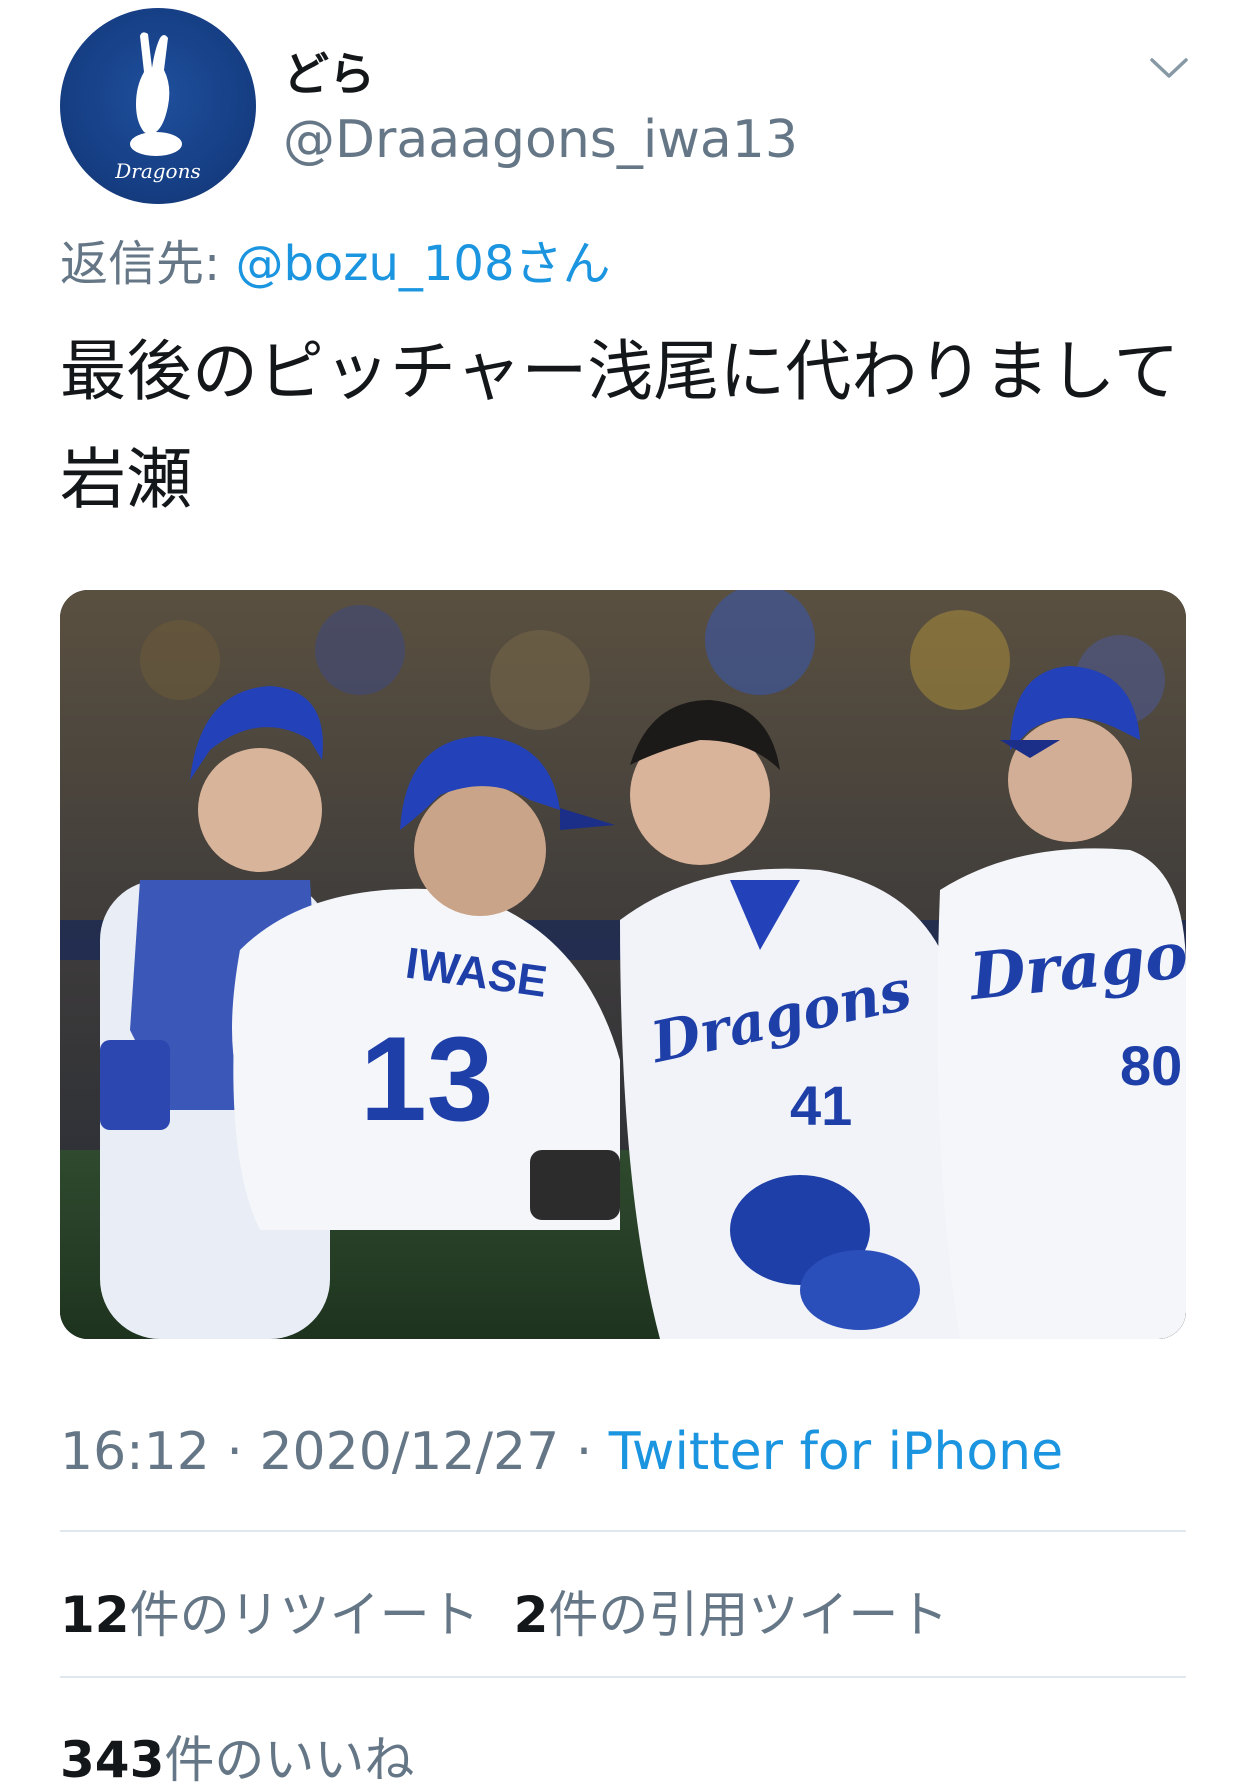  Describe the element at coordinates (112, 1758) in the screenshot. I see `likes-count: 343` at that location.